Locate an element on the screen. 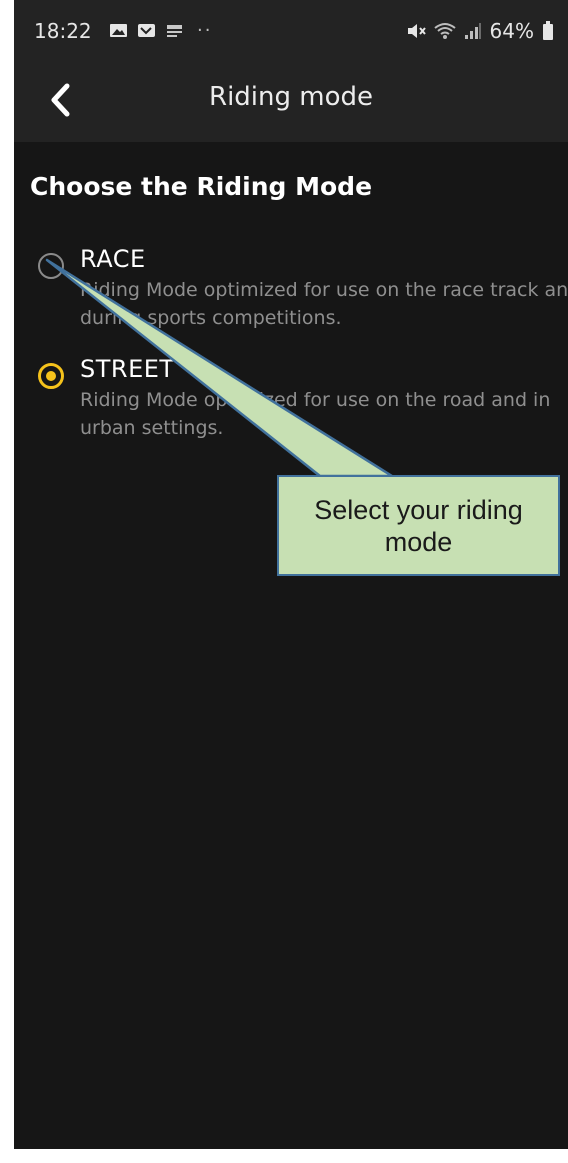 The image size is (568, 1163). page-title: Riding mode is located at coordinates (291, 97).